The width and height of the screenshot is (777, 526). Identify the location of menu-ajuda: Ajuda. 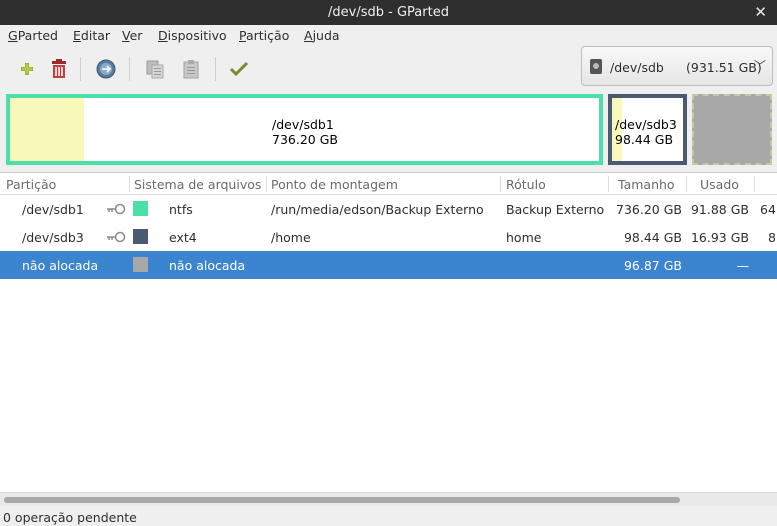
(322, 35).